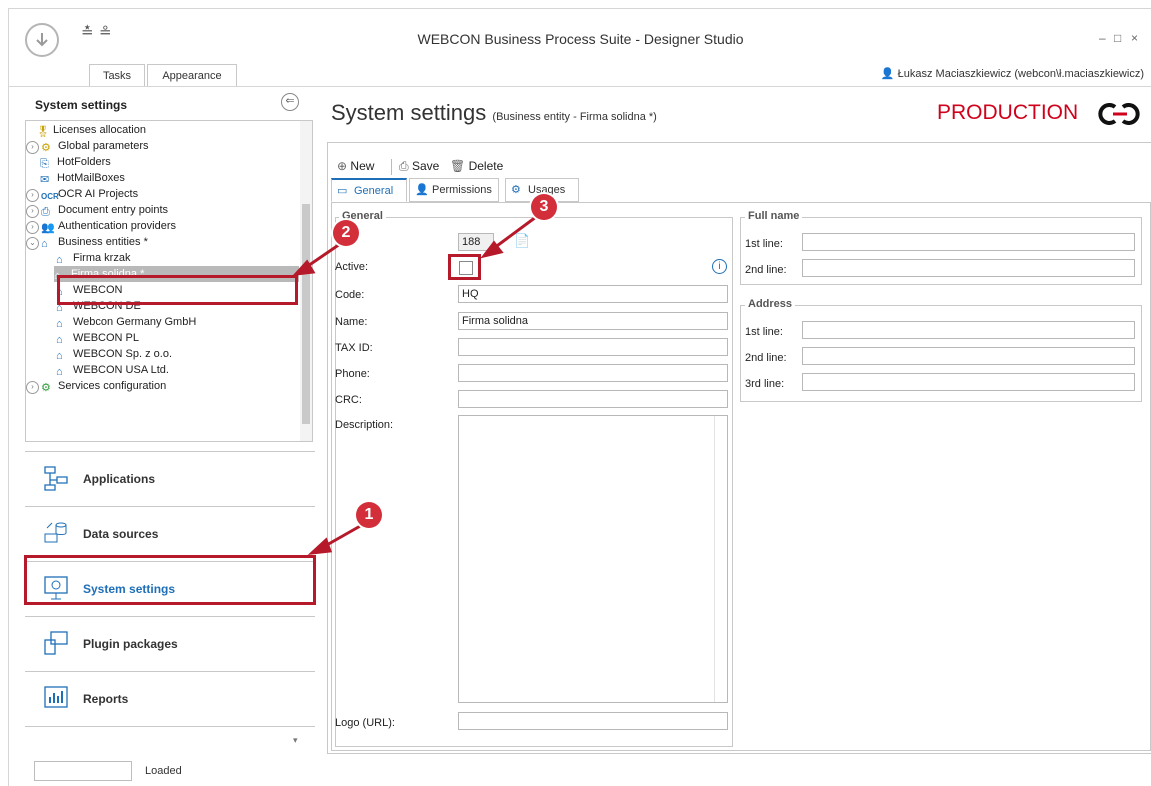  Describe the element at coordinates (544, 207) in the screenshot. I see `annotation-badge-3: 3` at that location.